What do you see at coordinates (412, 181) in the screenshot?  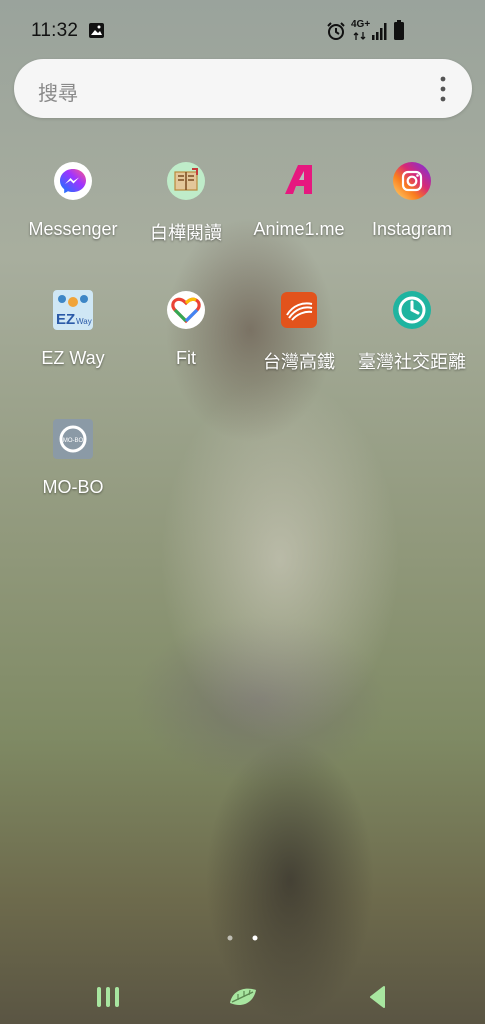 I see `instagram-icon` at bounding box center [412, 181].